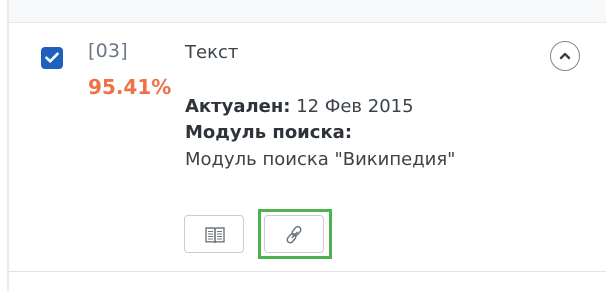 This screenshot has width=606, height=291. What do you see at coordinates (320, 159) in the screenshot?
I see `search-module-value: Модуль поиска "Википедия"` at bounding box center [320, 159].